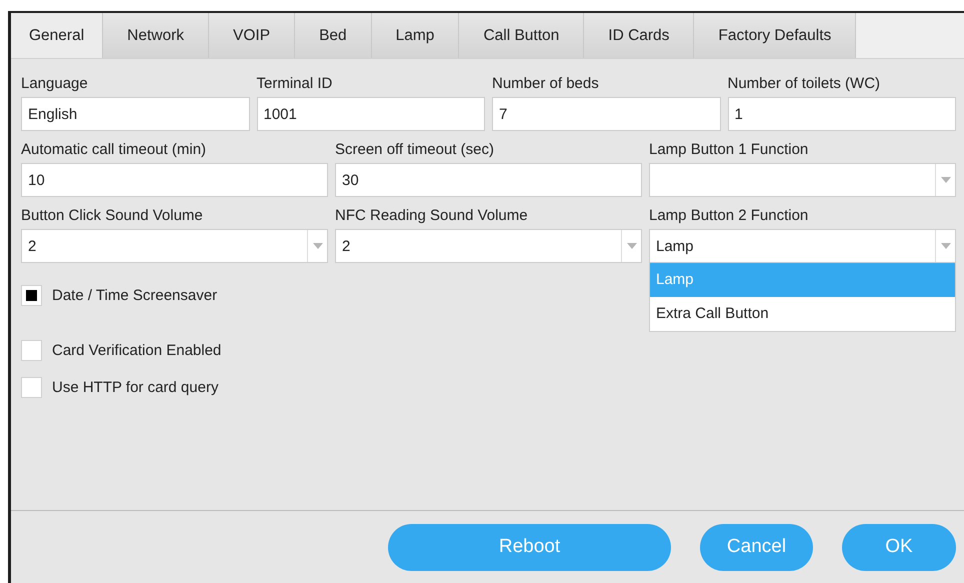  Describe the element at coordinates (55, 84) in the screenshot. I see `field-label: Language` at that location.